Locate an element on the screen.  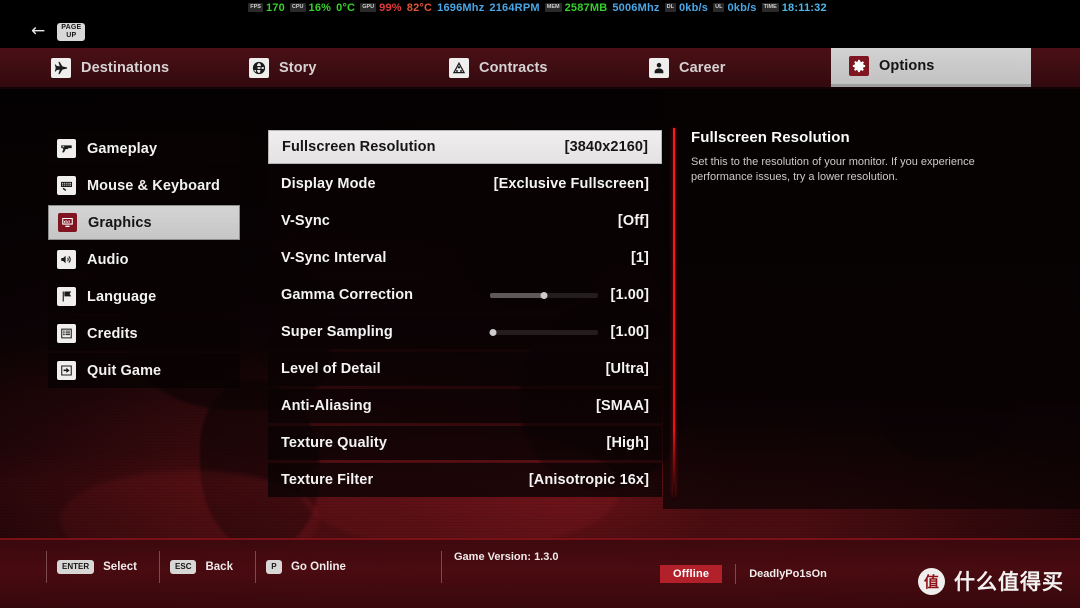
nav-tab-label: Contracts is located at coordinates (513, 67).